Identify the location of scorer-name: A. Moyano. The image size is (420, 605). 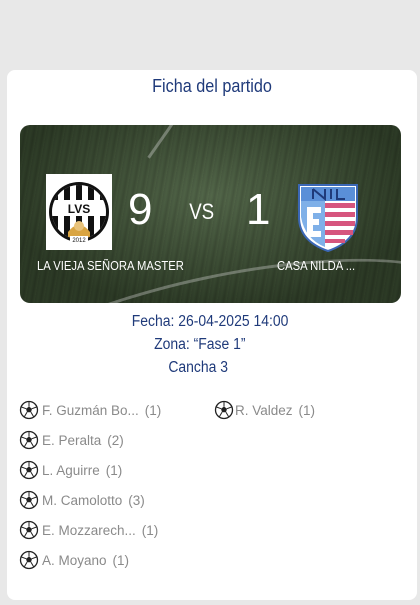
(74, 560).